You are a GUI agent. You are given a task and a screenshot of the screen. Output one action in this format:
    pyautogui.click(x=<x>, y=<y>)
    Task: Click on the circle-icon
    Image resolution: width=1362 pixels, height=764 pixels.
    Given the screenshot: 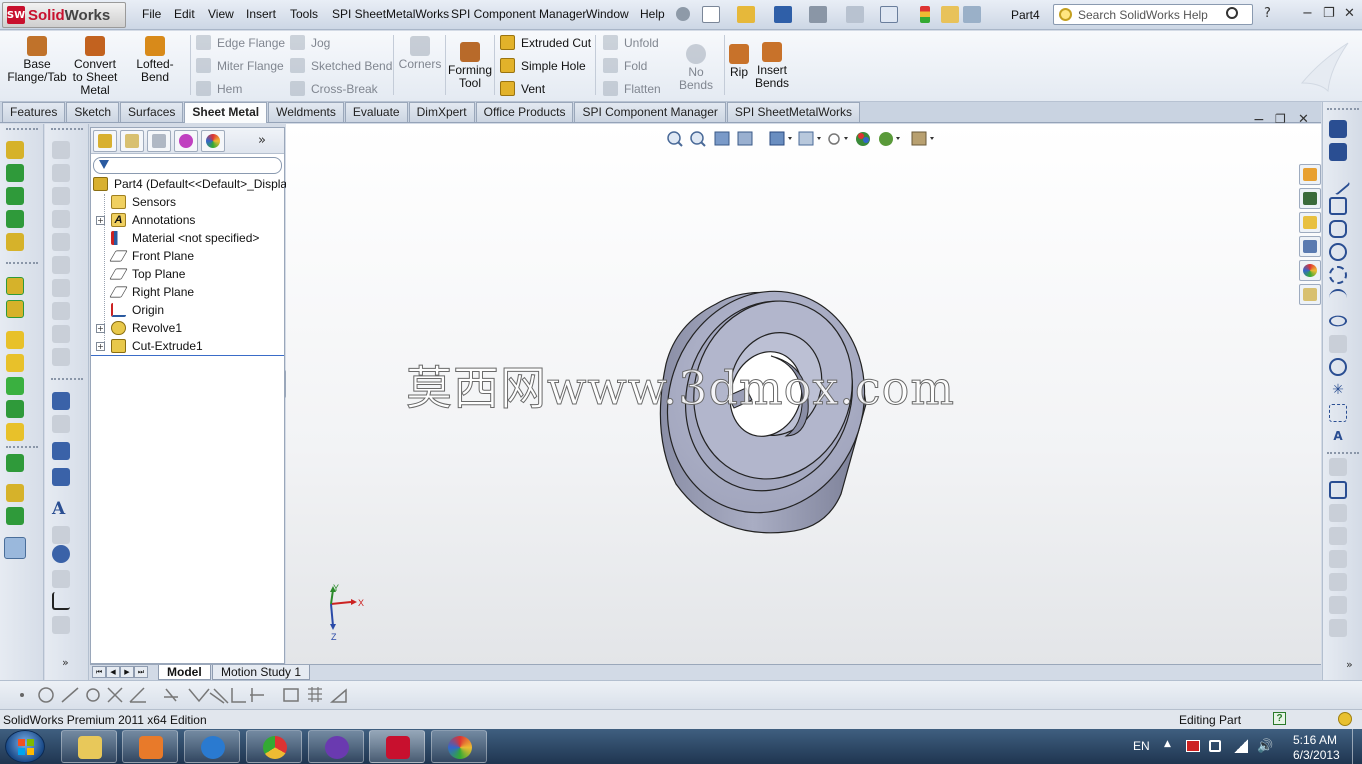 What is the action you would take?
    pyautogui.click(x=46, y=695)
    